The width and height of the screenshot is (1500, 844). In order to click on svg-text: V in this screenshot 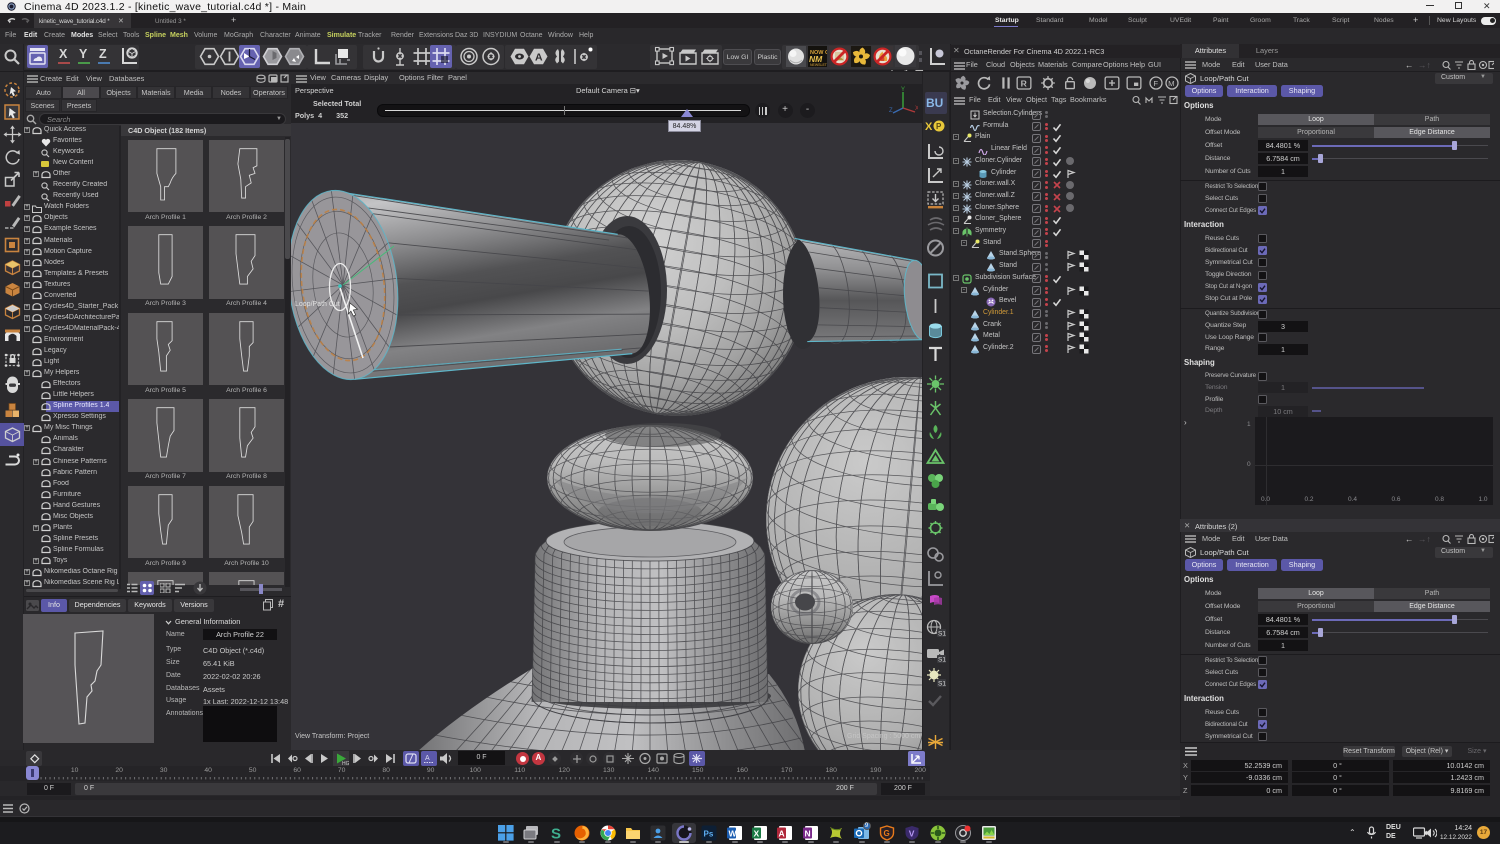, I will do `click(912, 834)`.